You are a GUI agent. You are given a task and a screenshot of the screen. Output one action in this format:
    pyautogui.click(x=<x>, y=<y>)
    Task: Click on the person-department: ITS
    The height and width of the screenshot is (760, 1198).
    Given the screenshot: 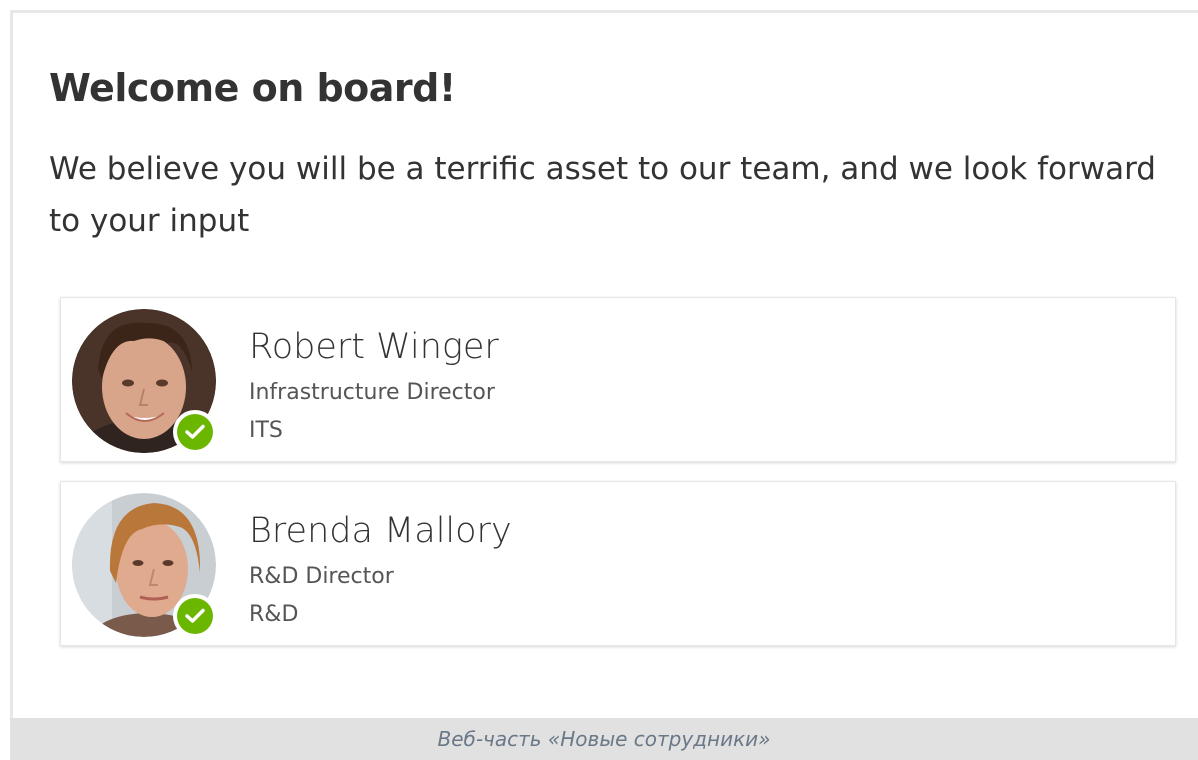 What is the action you would take?
    pyautogui.click(x=266, y=430)
    